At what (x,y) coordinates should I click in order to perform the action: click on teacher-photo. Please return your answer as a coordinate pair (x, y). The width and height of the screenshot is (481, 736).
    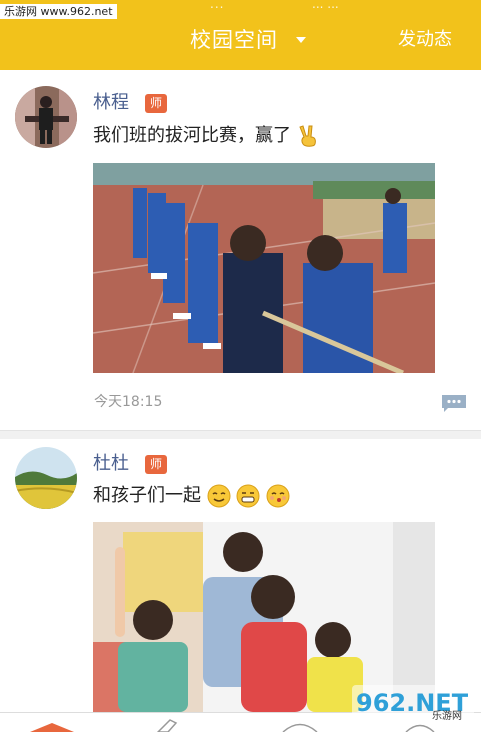
    Looking at the image, I should click on (46, 117).